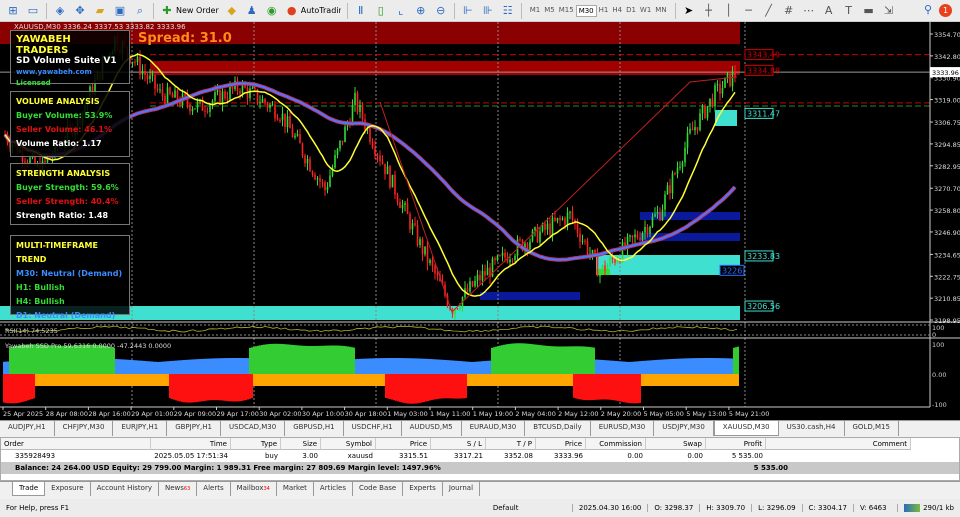 The width and height of the screenshot is (960, 517). Describe the element at coordinates (371, 329) in the screenshot. I see `rsi-line` at that location.